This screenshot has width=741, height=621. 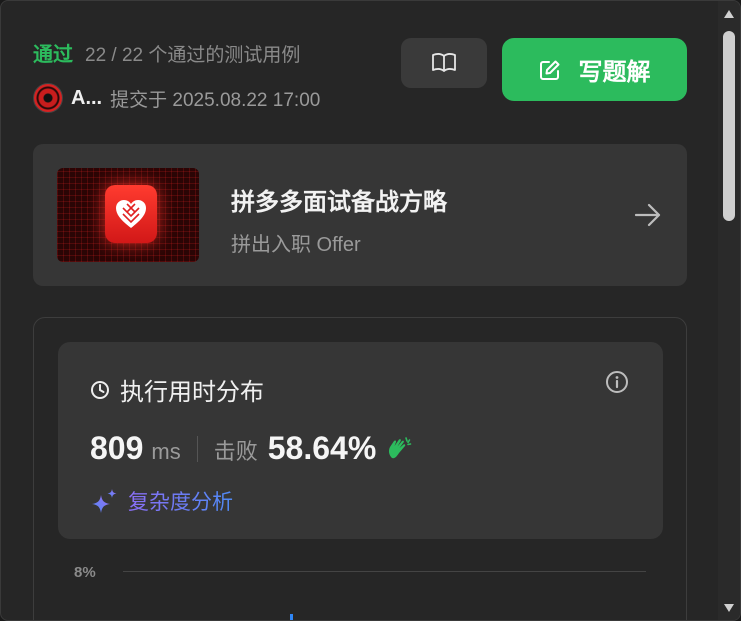 I want to click on submit-time: 提交于 2025.08.22 17:00, so click(x=215, y=100).